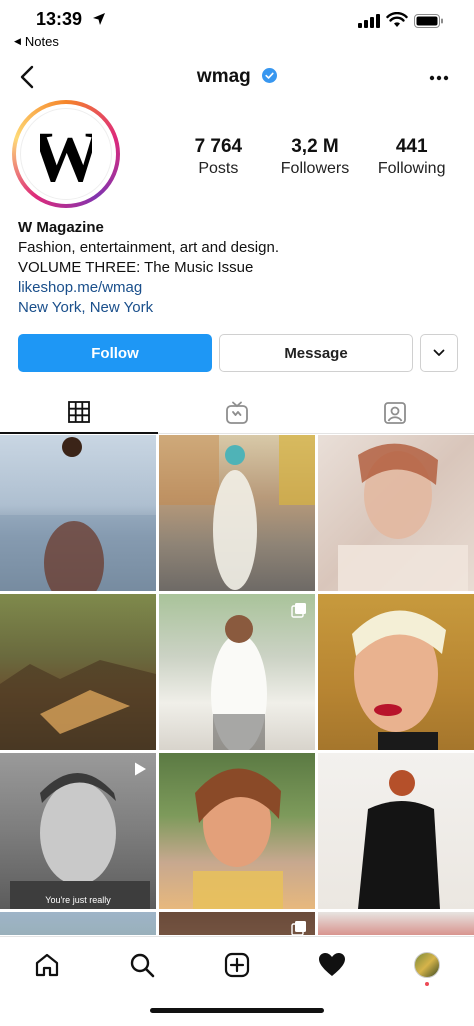  I want to click on username-text: wmag, so click(223, 76).